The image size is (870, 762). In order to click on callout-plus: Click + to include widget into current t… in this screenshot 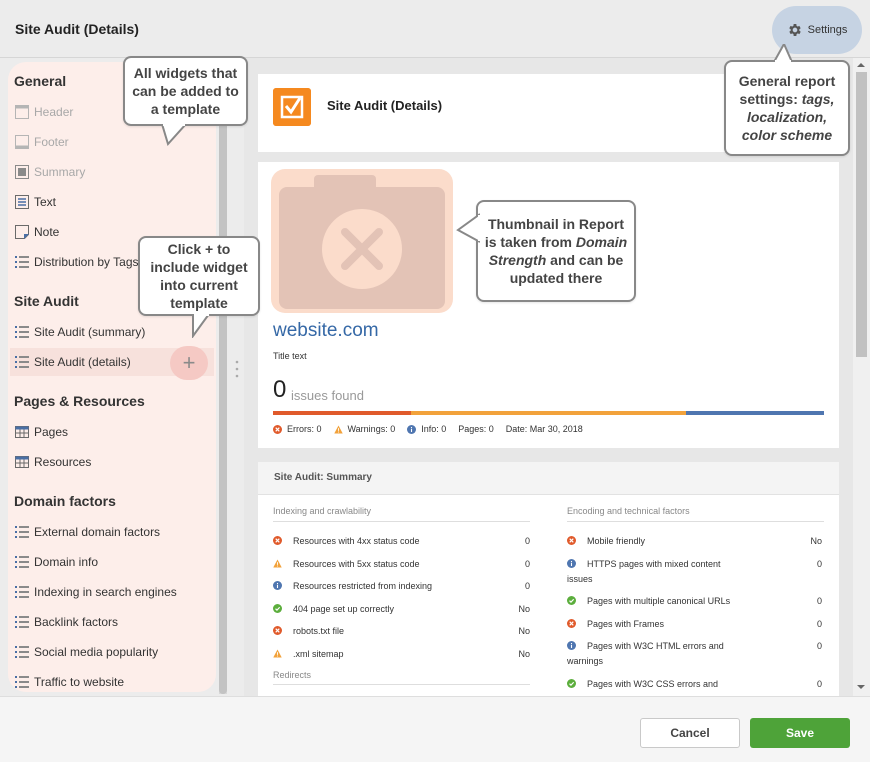, I will do `click(199, 276)`.